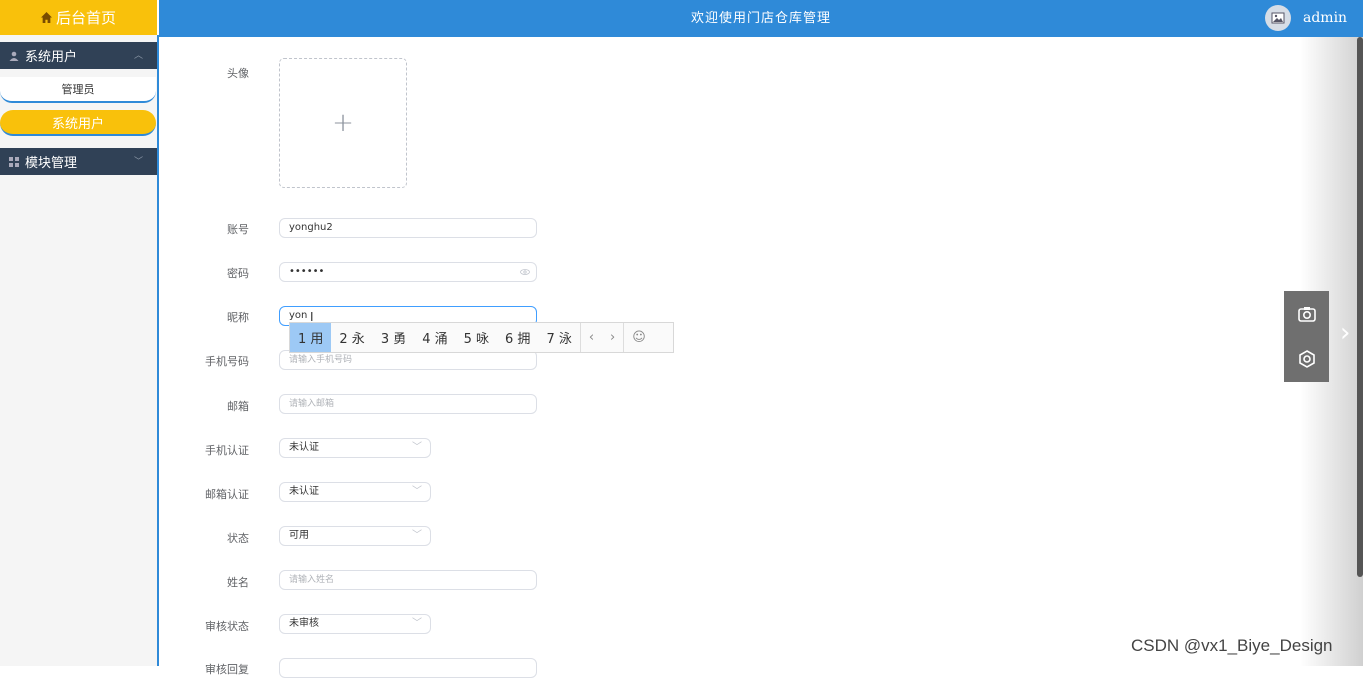 The image size is (1363, 678). What do you see at coordinates (227, 626) in the screenshot?
I see `review-status-label: 审核状态` at bounding box center [227, 626].